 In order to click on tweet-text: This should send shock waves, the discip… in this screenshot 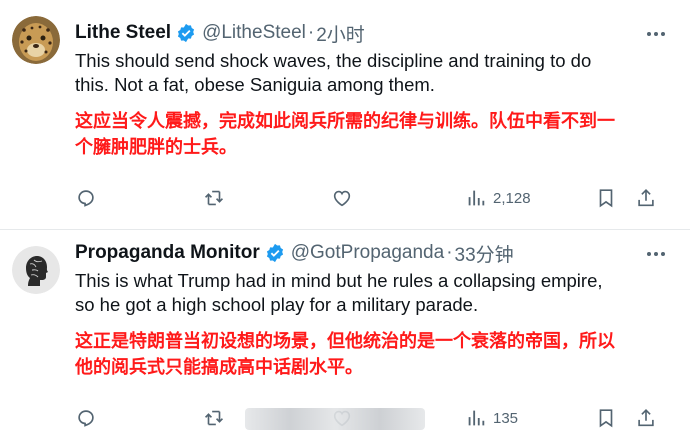, I will do `click(375, 73)`.